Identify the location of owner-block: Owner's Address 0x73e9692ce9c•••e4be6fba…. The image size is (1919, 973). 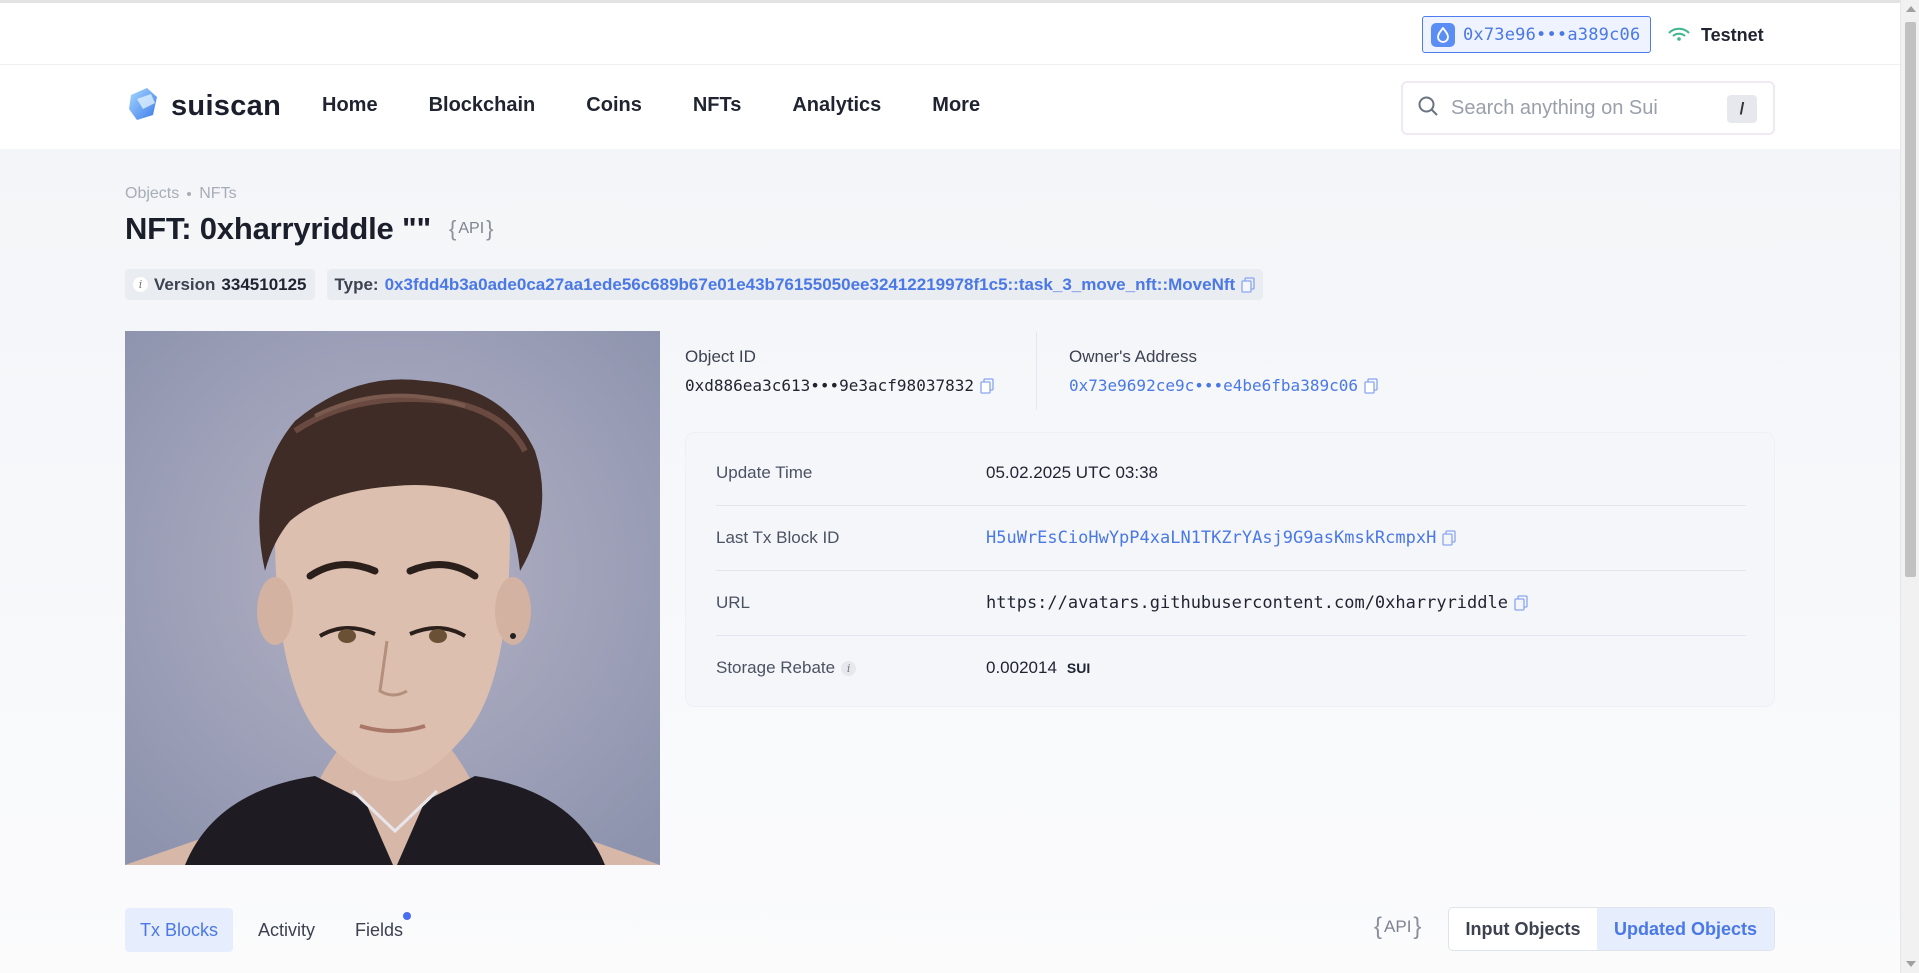
(1223, 371).